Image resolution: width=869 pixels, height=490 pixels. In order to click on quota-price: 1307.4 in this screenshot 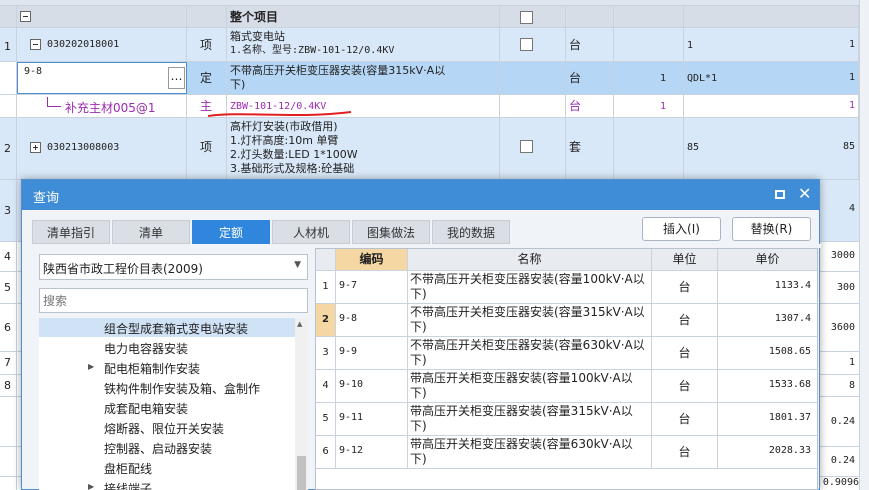, I will do `click(792, 318)`.